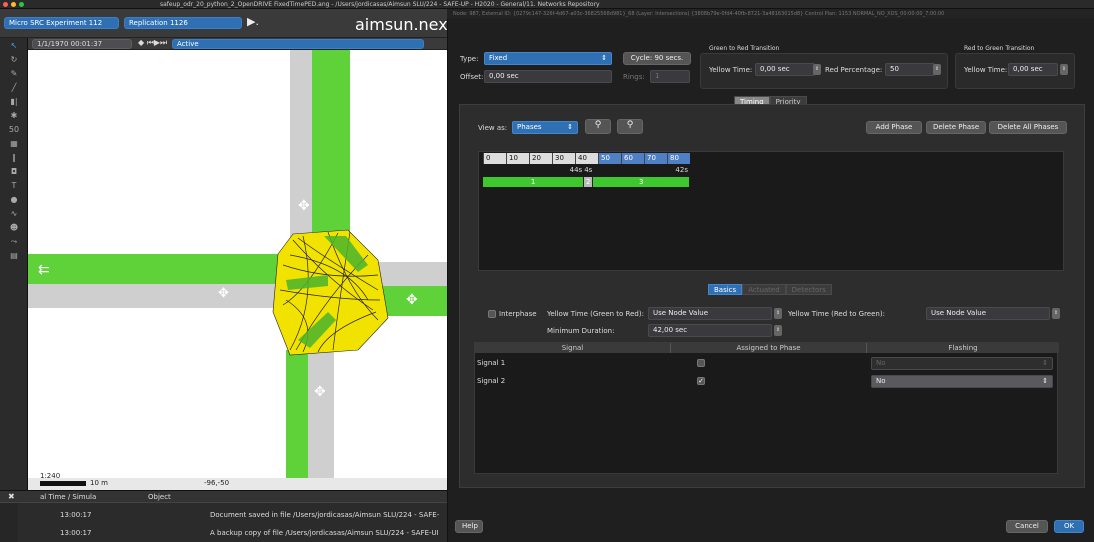 The image size is (1094, 542). Describe the element at coordinates (963, 348) in the screenshot. I see `col-flashing: Flashing` at that location.